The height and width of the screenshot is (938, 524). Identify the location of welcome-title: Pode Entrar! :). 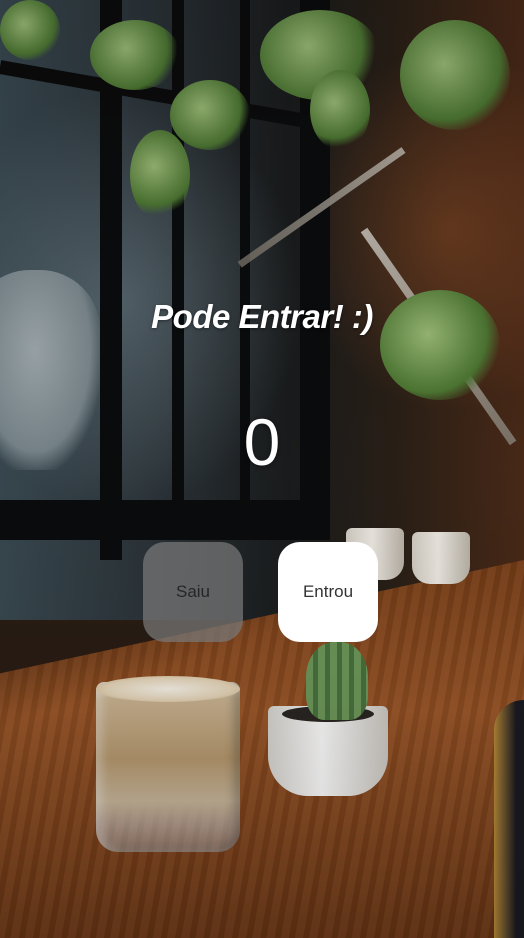
(262, 316).